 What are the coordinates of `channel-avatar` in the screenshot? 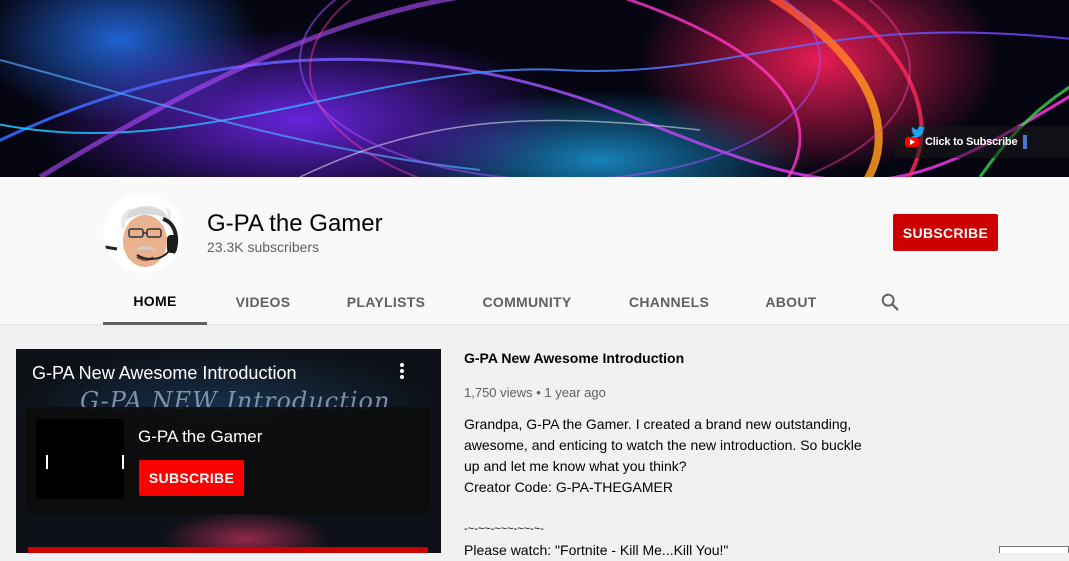 It's located at (143, 233).